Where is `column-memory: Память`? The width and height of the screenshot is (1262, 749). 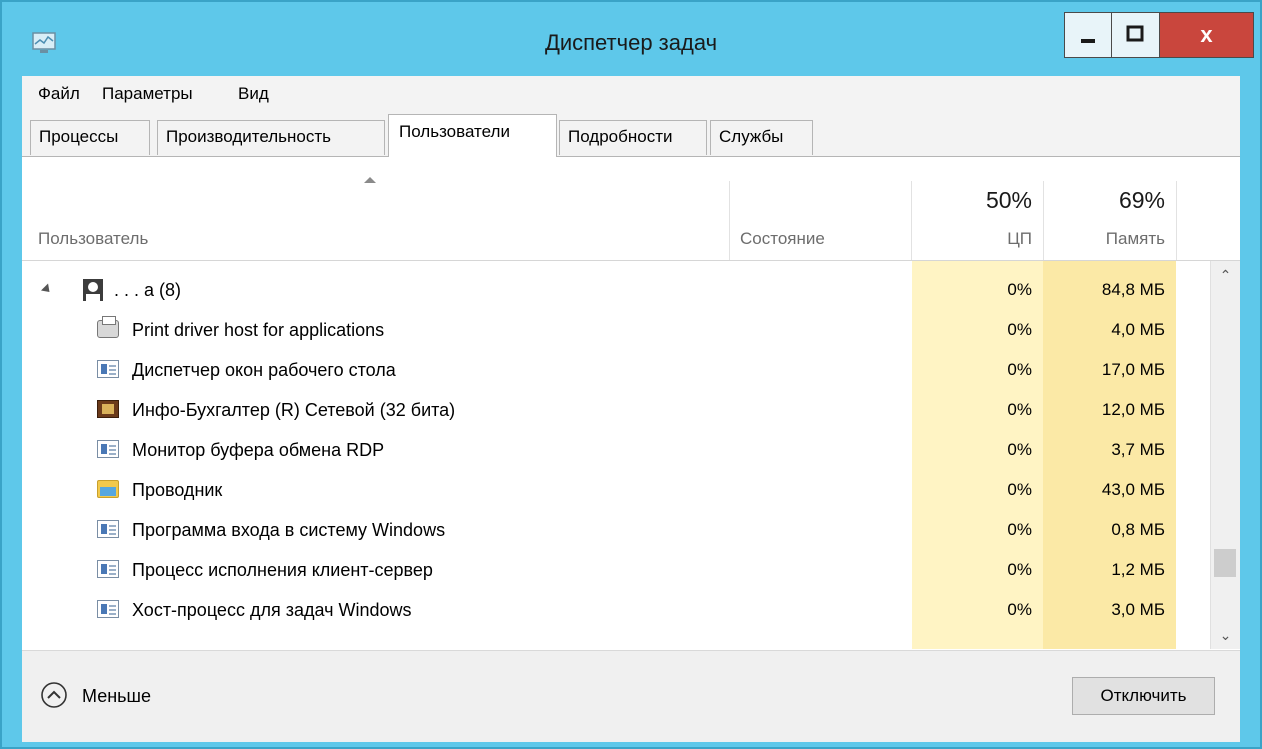 column-memory: Память is located at coordinates (1104, 239).